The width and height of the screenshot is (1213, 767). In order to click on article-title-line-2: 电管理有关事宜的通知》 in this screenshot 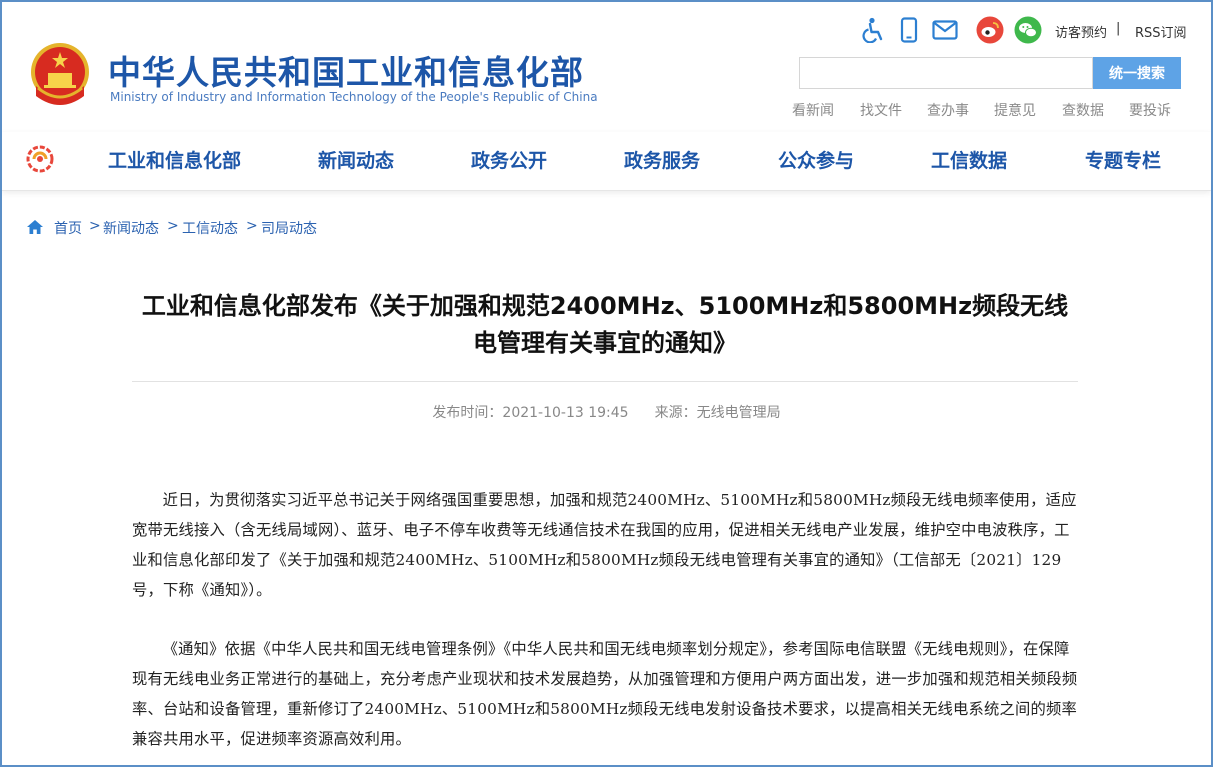, I will do `click(605, 343)`.